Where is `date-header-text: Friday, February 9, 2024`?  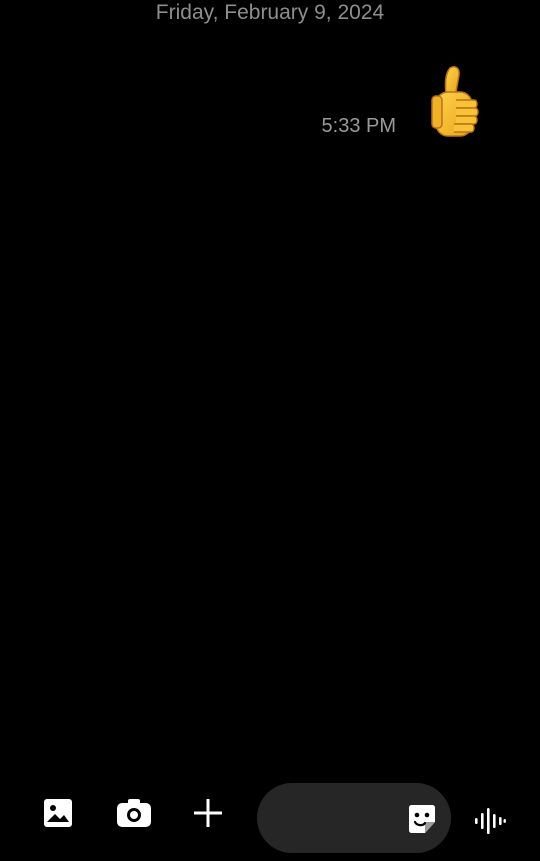
date-header-text: Friday, February 9, 2024 is located at coordinates (270, 12).